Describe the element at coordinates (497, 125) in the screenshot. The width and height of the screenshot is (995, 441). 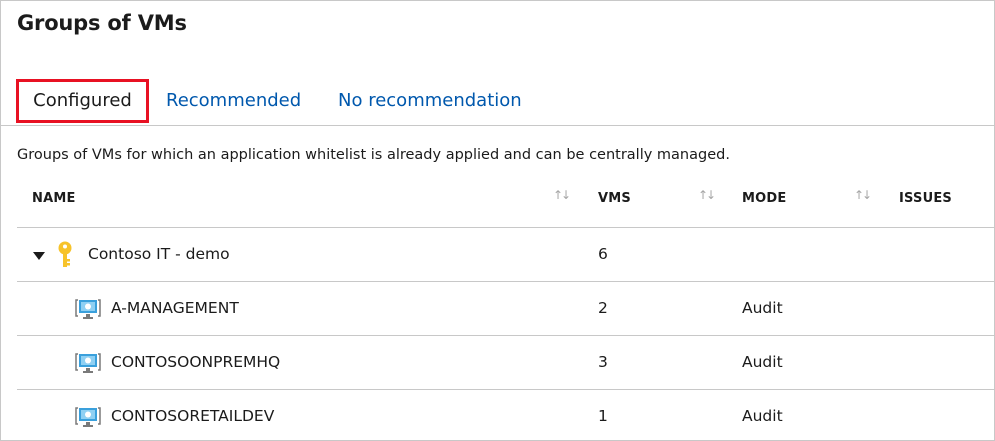
I see `tabs-divider` at that location.